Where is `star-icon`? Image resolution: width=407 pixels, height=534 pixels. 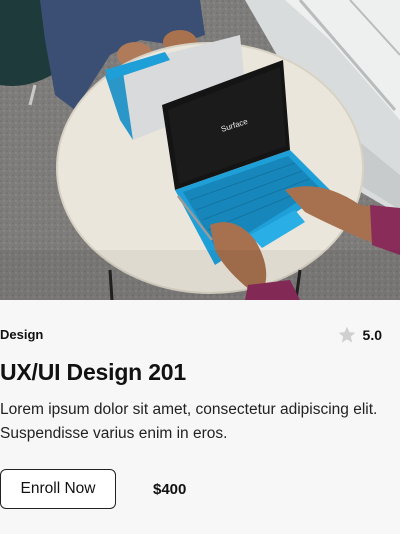
star-icon is located at coordinates (346, 334).